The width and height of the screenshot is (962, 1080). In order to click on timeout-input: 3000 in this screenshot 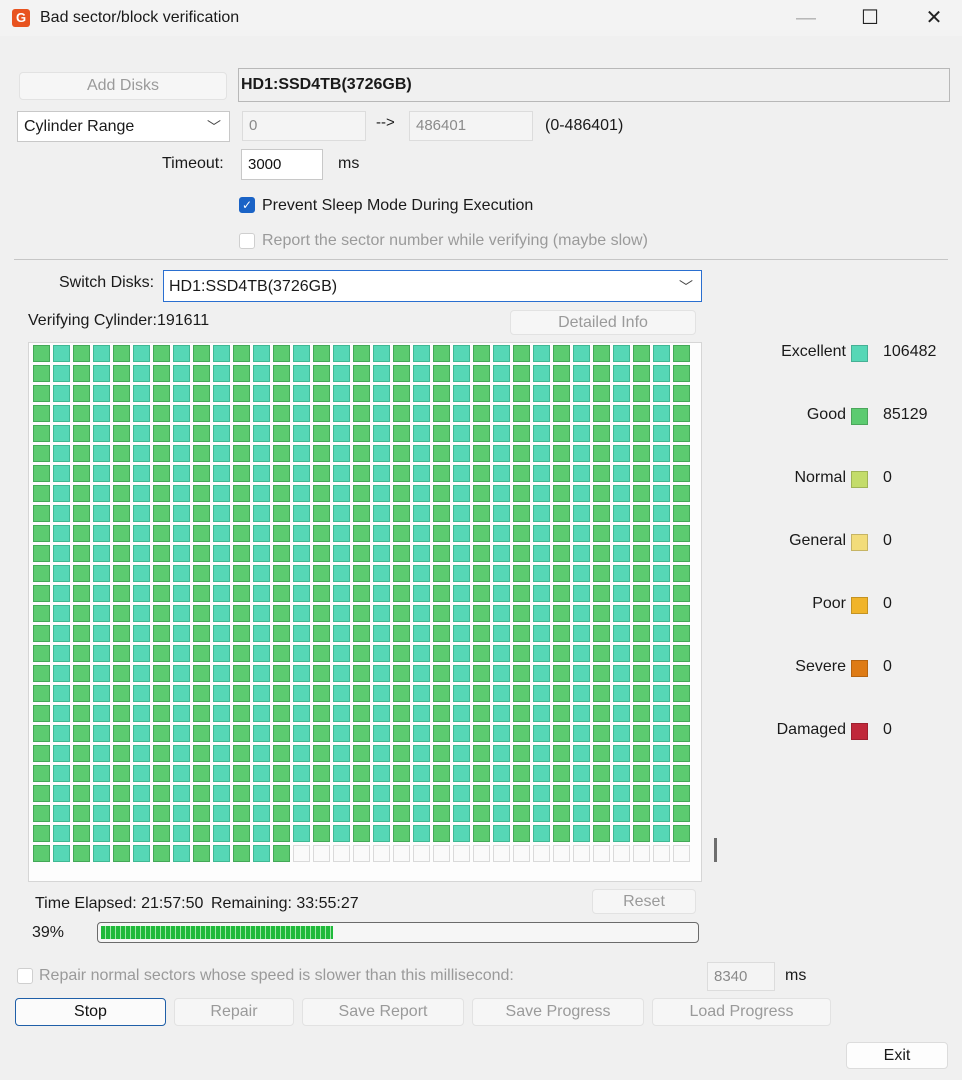, I will do `click(282, 164)`.